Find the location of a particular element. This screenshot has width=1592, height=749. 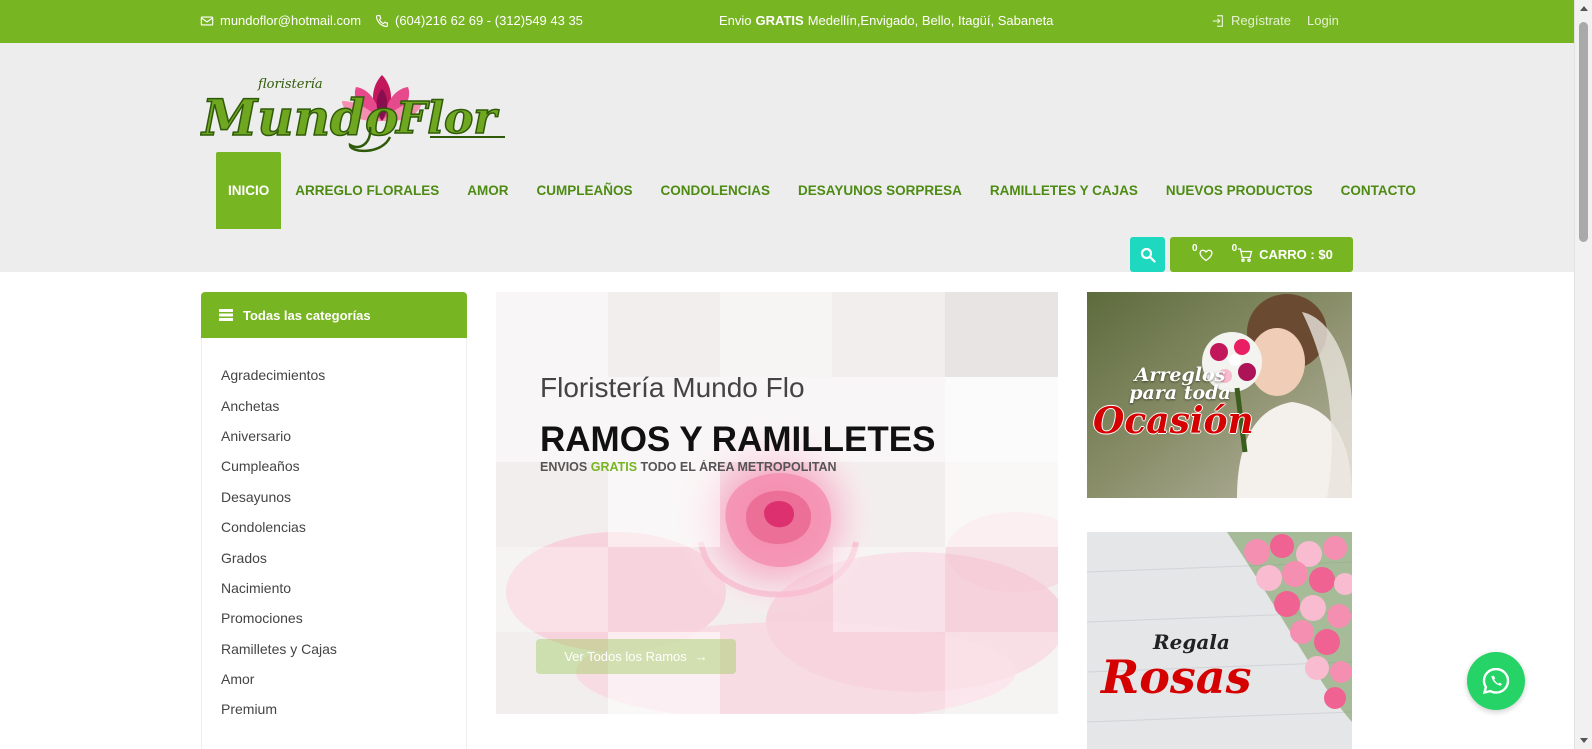

banner-roses-line2: Rosas is located at coordinates (1176, 677).